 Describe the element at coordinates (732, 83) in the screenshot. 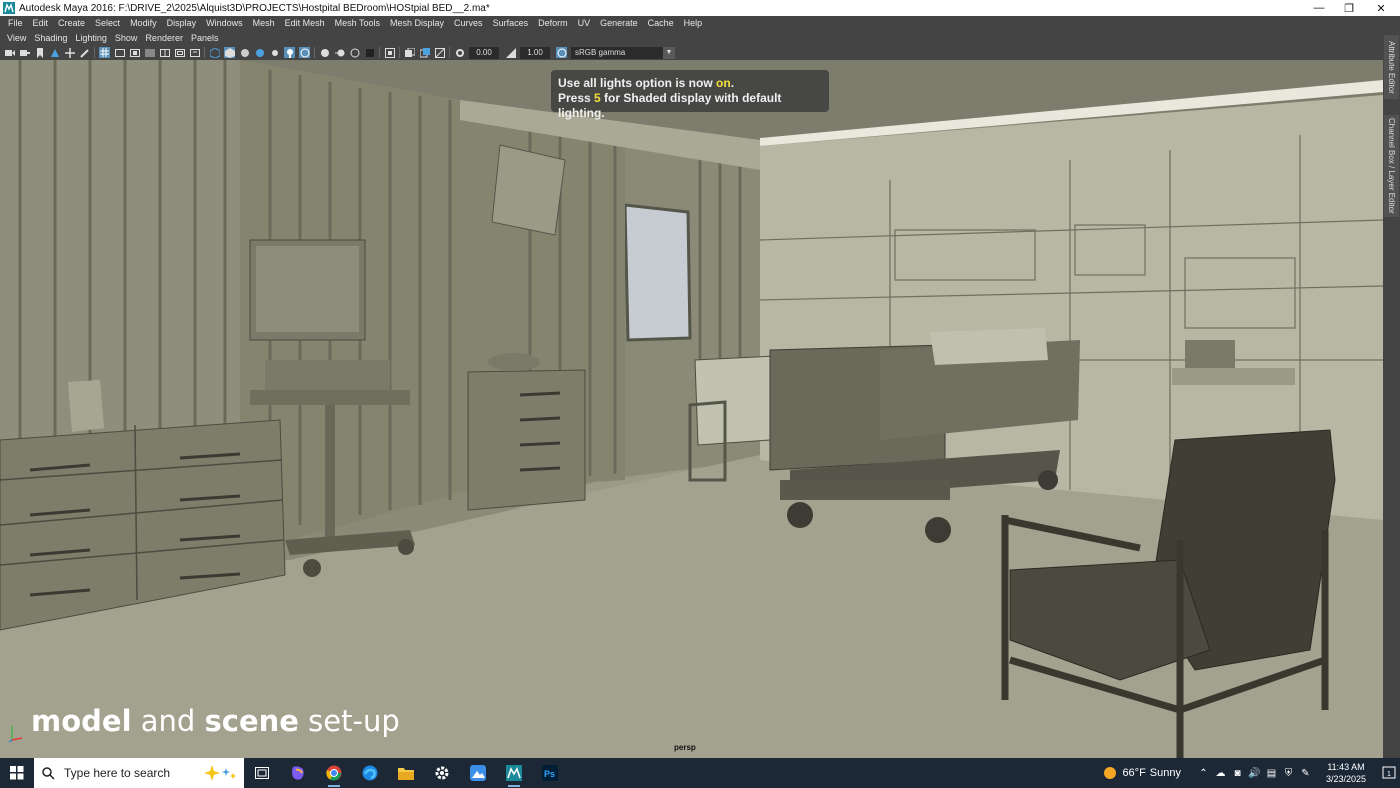

I see `hud-line-1-end: .` at that location.